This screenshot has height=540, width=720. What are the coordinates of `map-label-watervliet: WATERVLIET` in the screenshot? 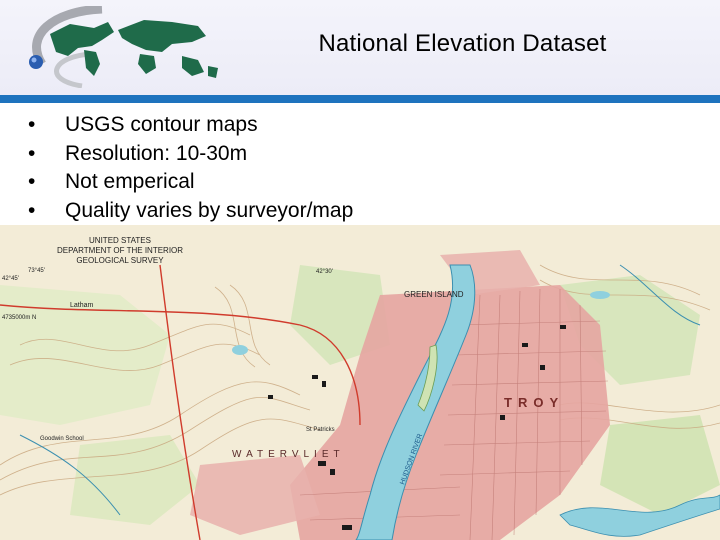 It's located at (288, 454).